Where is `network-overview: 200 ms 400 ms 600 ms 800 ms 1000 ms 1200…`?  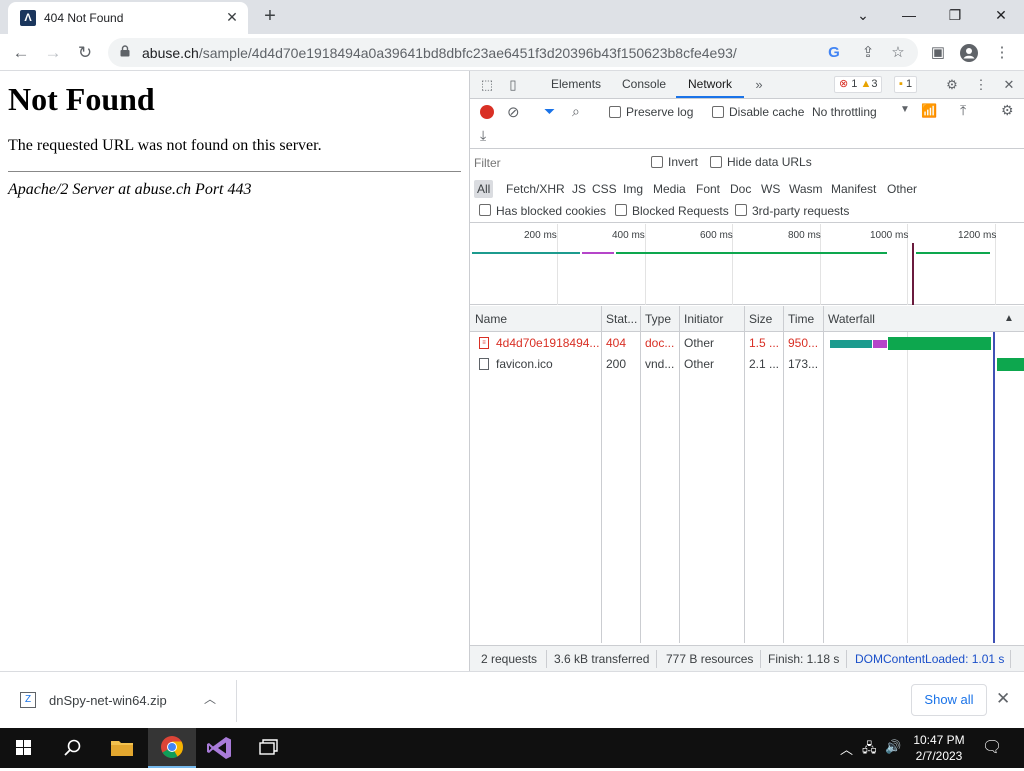
network-overview: 200 ms 400 ms 600 ms 800 ms 1000 ms 1200… is located at coordinates (747, 264).